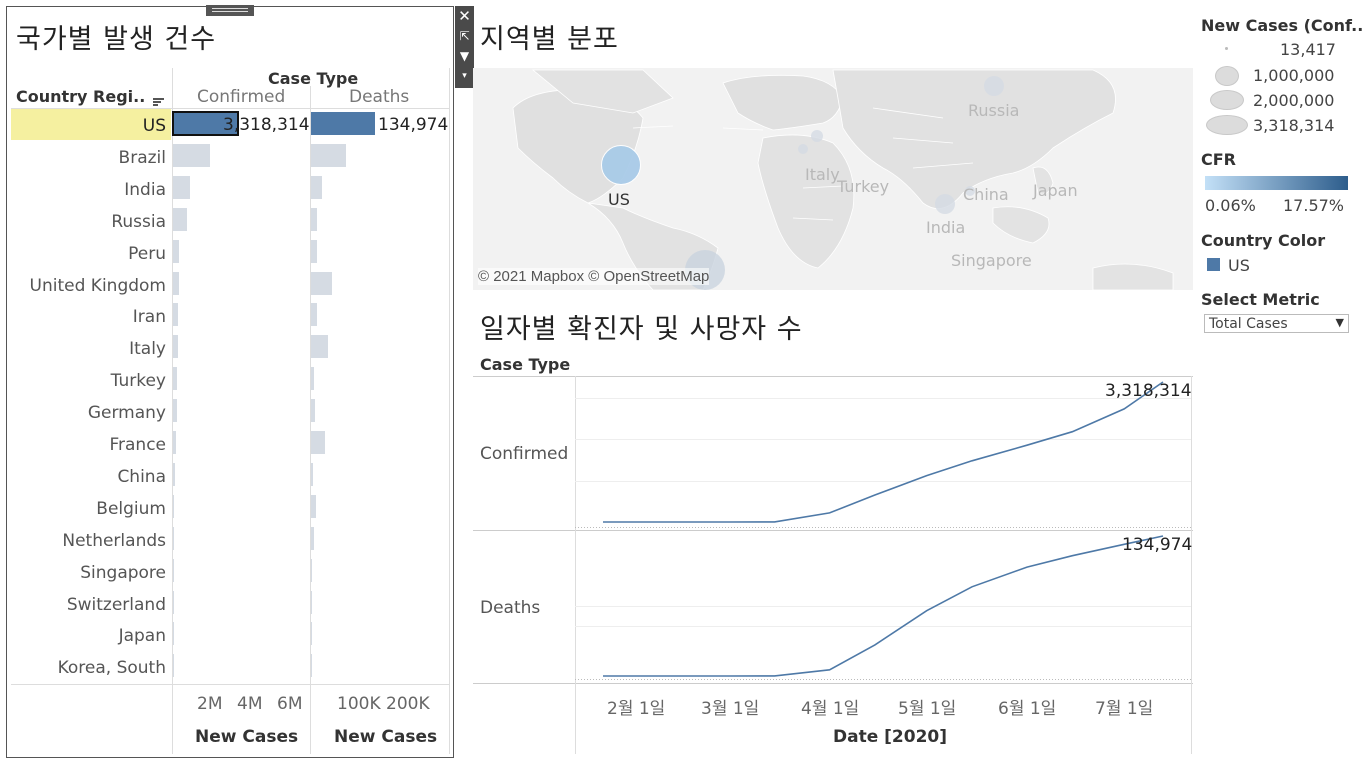  I want to click on country-label: Russia, so click(138, 222).